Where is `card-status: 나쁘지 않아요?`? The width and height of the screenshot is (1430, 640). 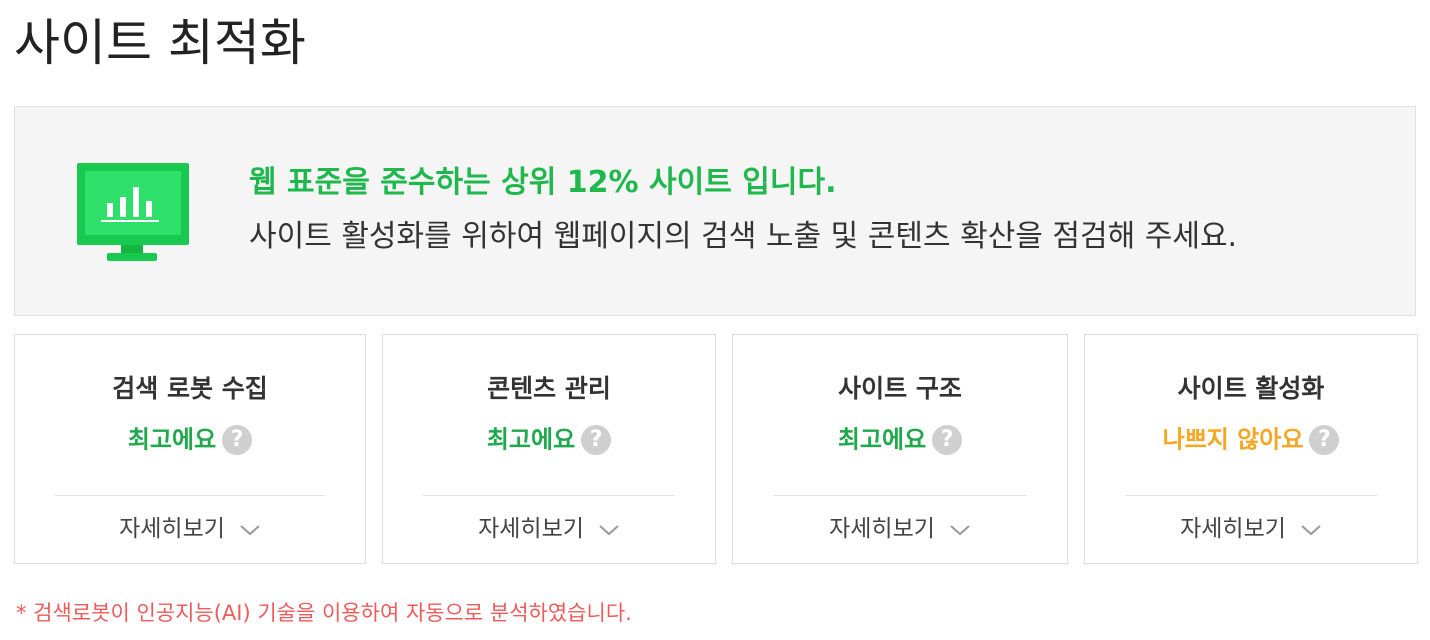
card-status: 나쁘지 않아요? is located at coordinates (1251, 439).